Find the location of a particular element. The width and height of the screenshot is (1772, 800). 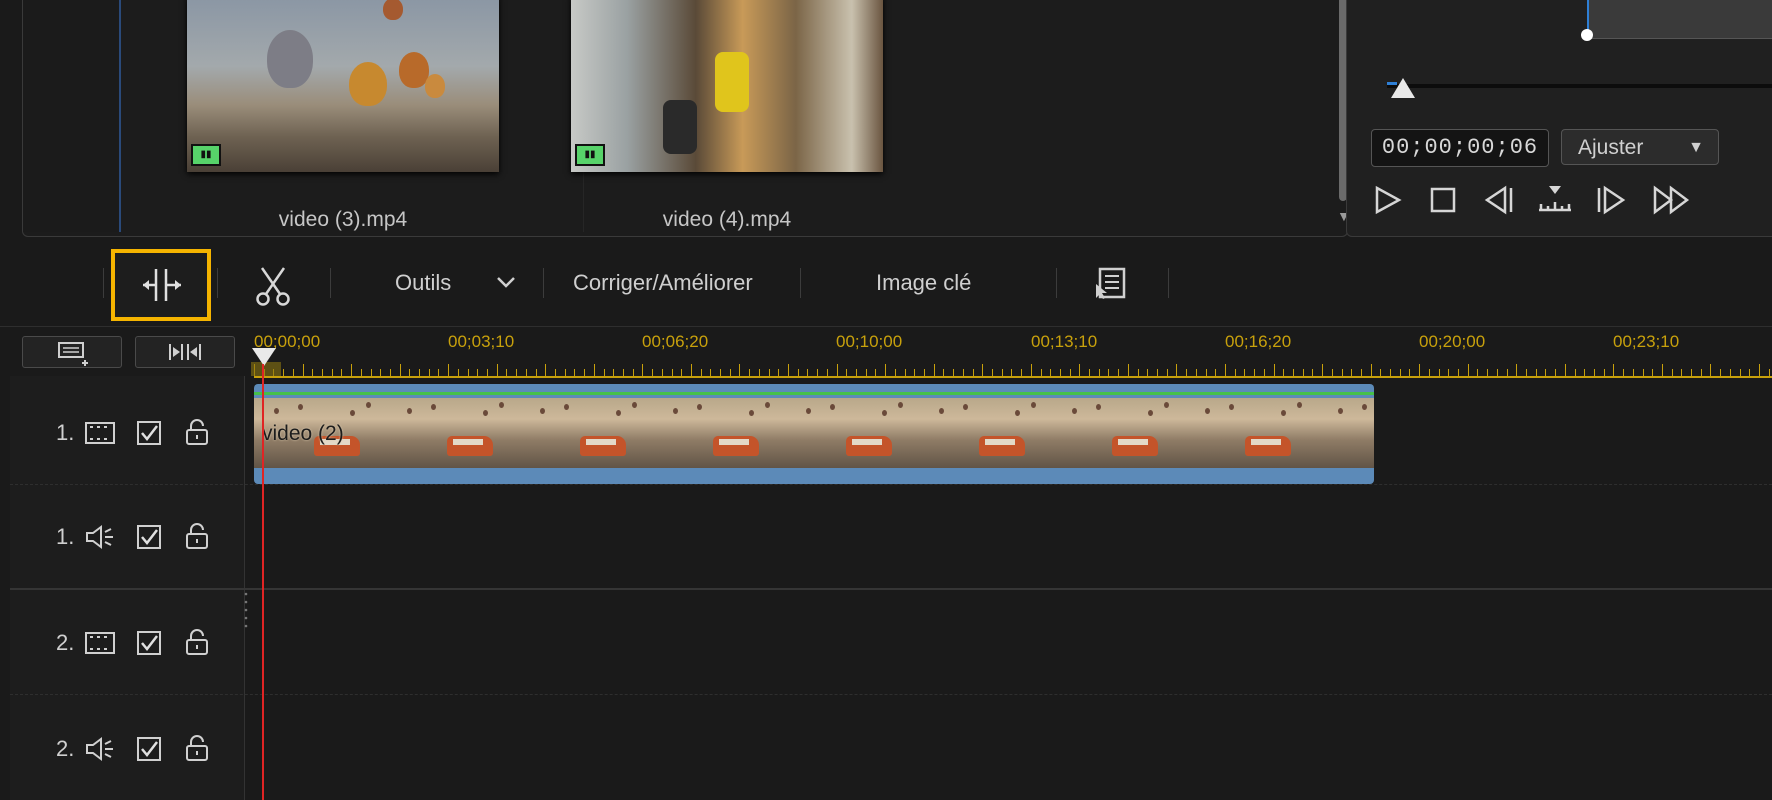

ruler-label: 00;23;10 is located at coordinates (1646, 341).